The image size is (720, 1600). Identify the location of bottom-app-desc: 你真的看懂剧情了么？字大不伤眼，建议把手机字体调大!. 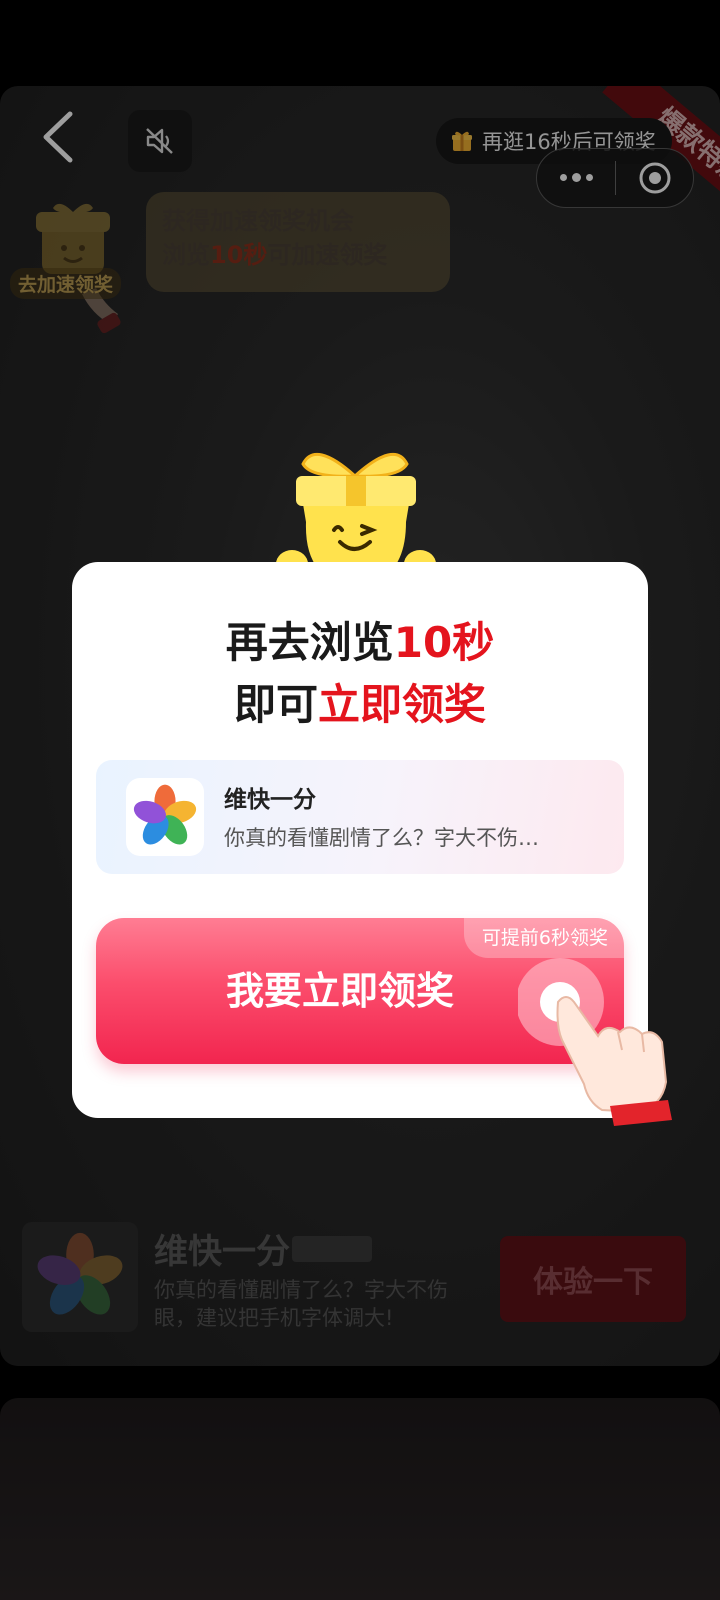
(301, 1304).